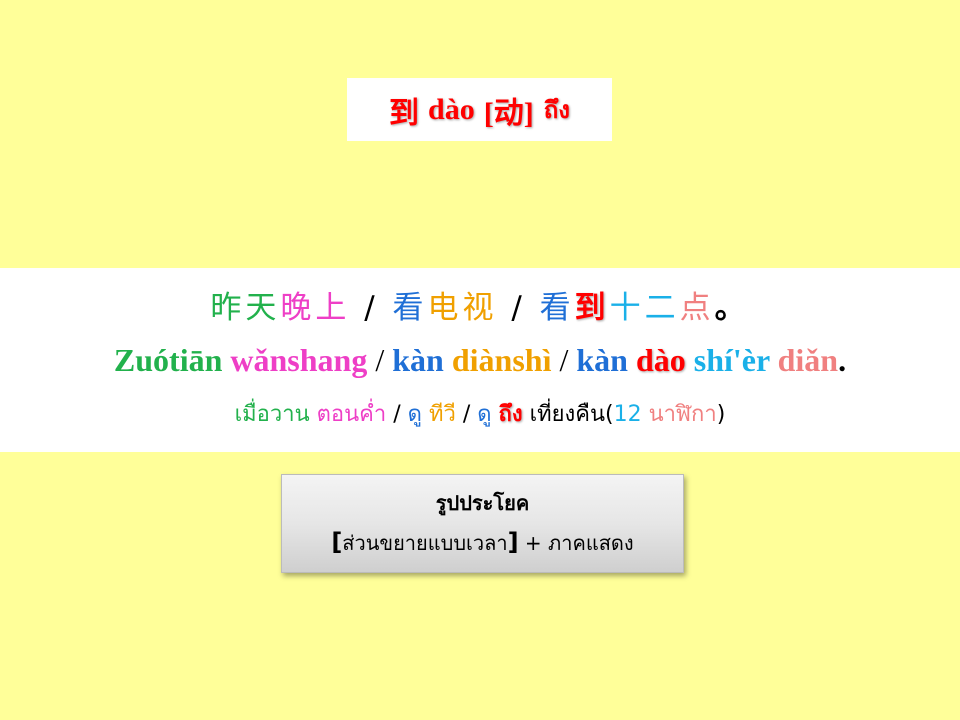  Describe the element at coordinates (644, 308) in the screenshot. I see `hanzi-word: 十二` at that location.